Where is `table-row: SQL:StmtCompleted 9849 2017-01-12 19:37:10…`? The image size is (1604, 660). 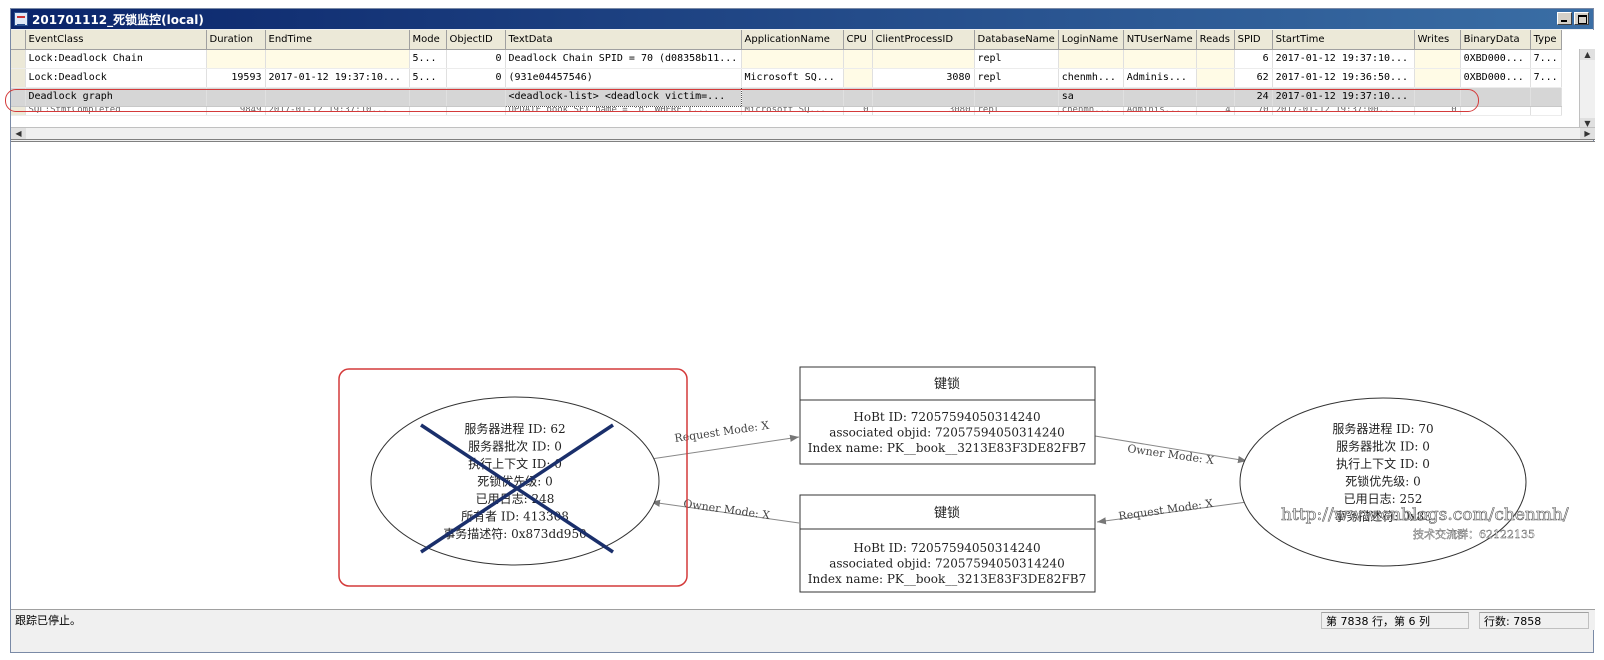
table-row: SQL:StmtCompleted 9849 2017-01-12 19:37:10… is located at coordinates (786, 111).